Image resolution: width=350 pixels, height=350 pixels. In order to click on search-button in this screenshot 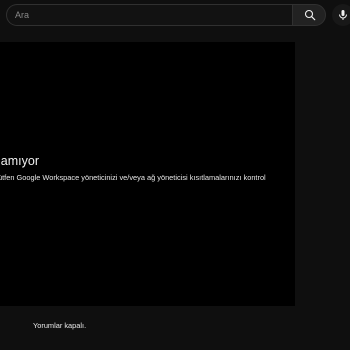, I will do `click(309, 15)`.